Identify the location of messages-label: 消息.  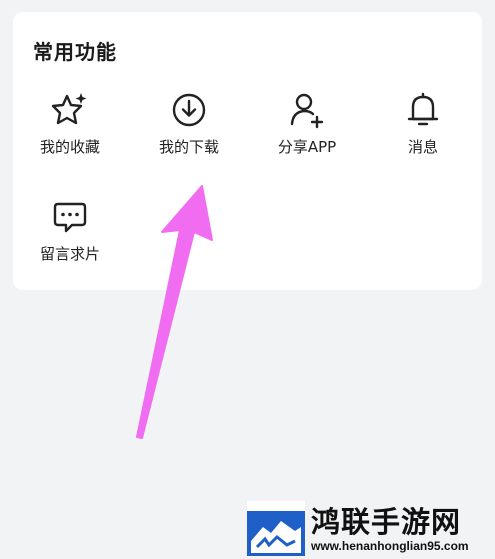
(422, 147).